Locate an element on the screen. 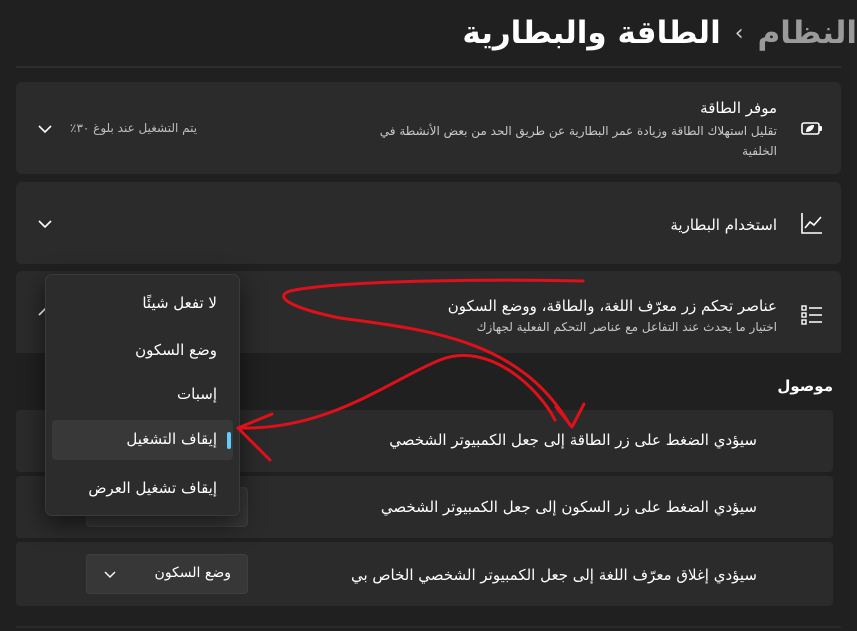 This screenshot has width=857, height=631. annotation-arrowhead-lower is located at coordinates (255, 437).